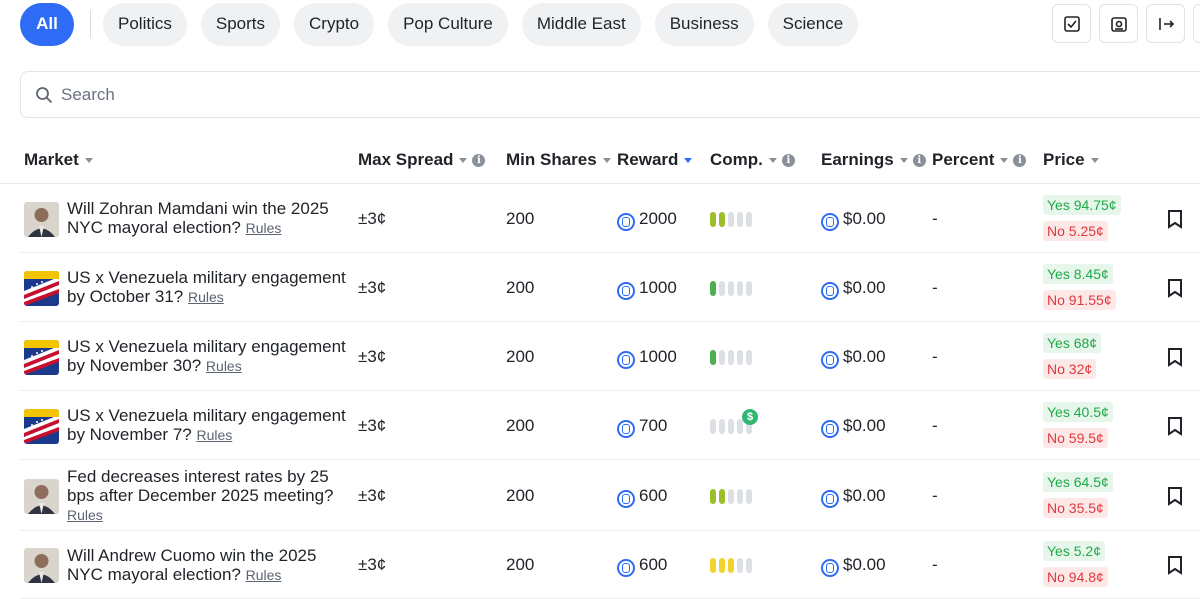 This screenshot has height=599, width=1200. Describe the element at coordinates (511, 94) in the screenshot. I see `search-input` at that location.